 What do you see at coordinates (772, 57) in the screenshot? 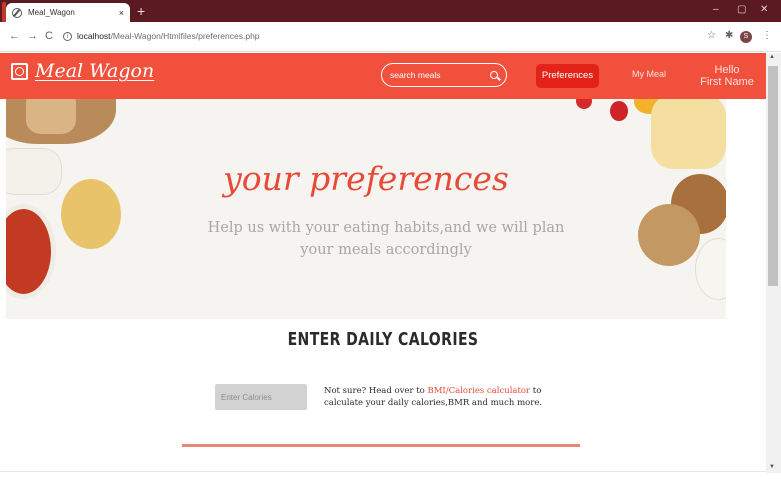
I see `scroll-up-icon: ▲` at bounding box center [772, 57].